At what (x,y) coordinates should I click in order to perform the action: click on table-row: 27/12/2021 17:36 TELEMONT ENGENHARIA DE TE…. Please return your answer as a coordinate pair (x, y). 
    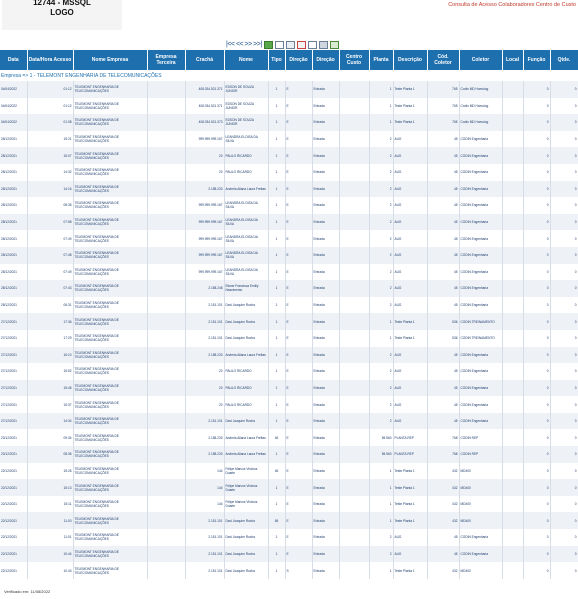
    Looking at the image, I should click on (289, 321).